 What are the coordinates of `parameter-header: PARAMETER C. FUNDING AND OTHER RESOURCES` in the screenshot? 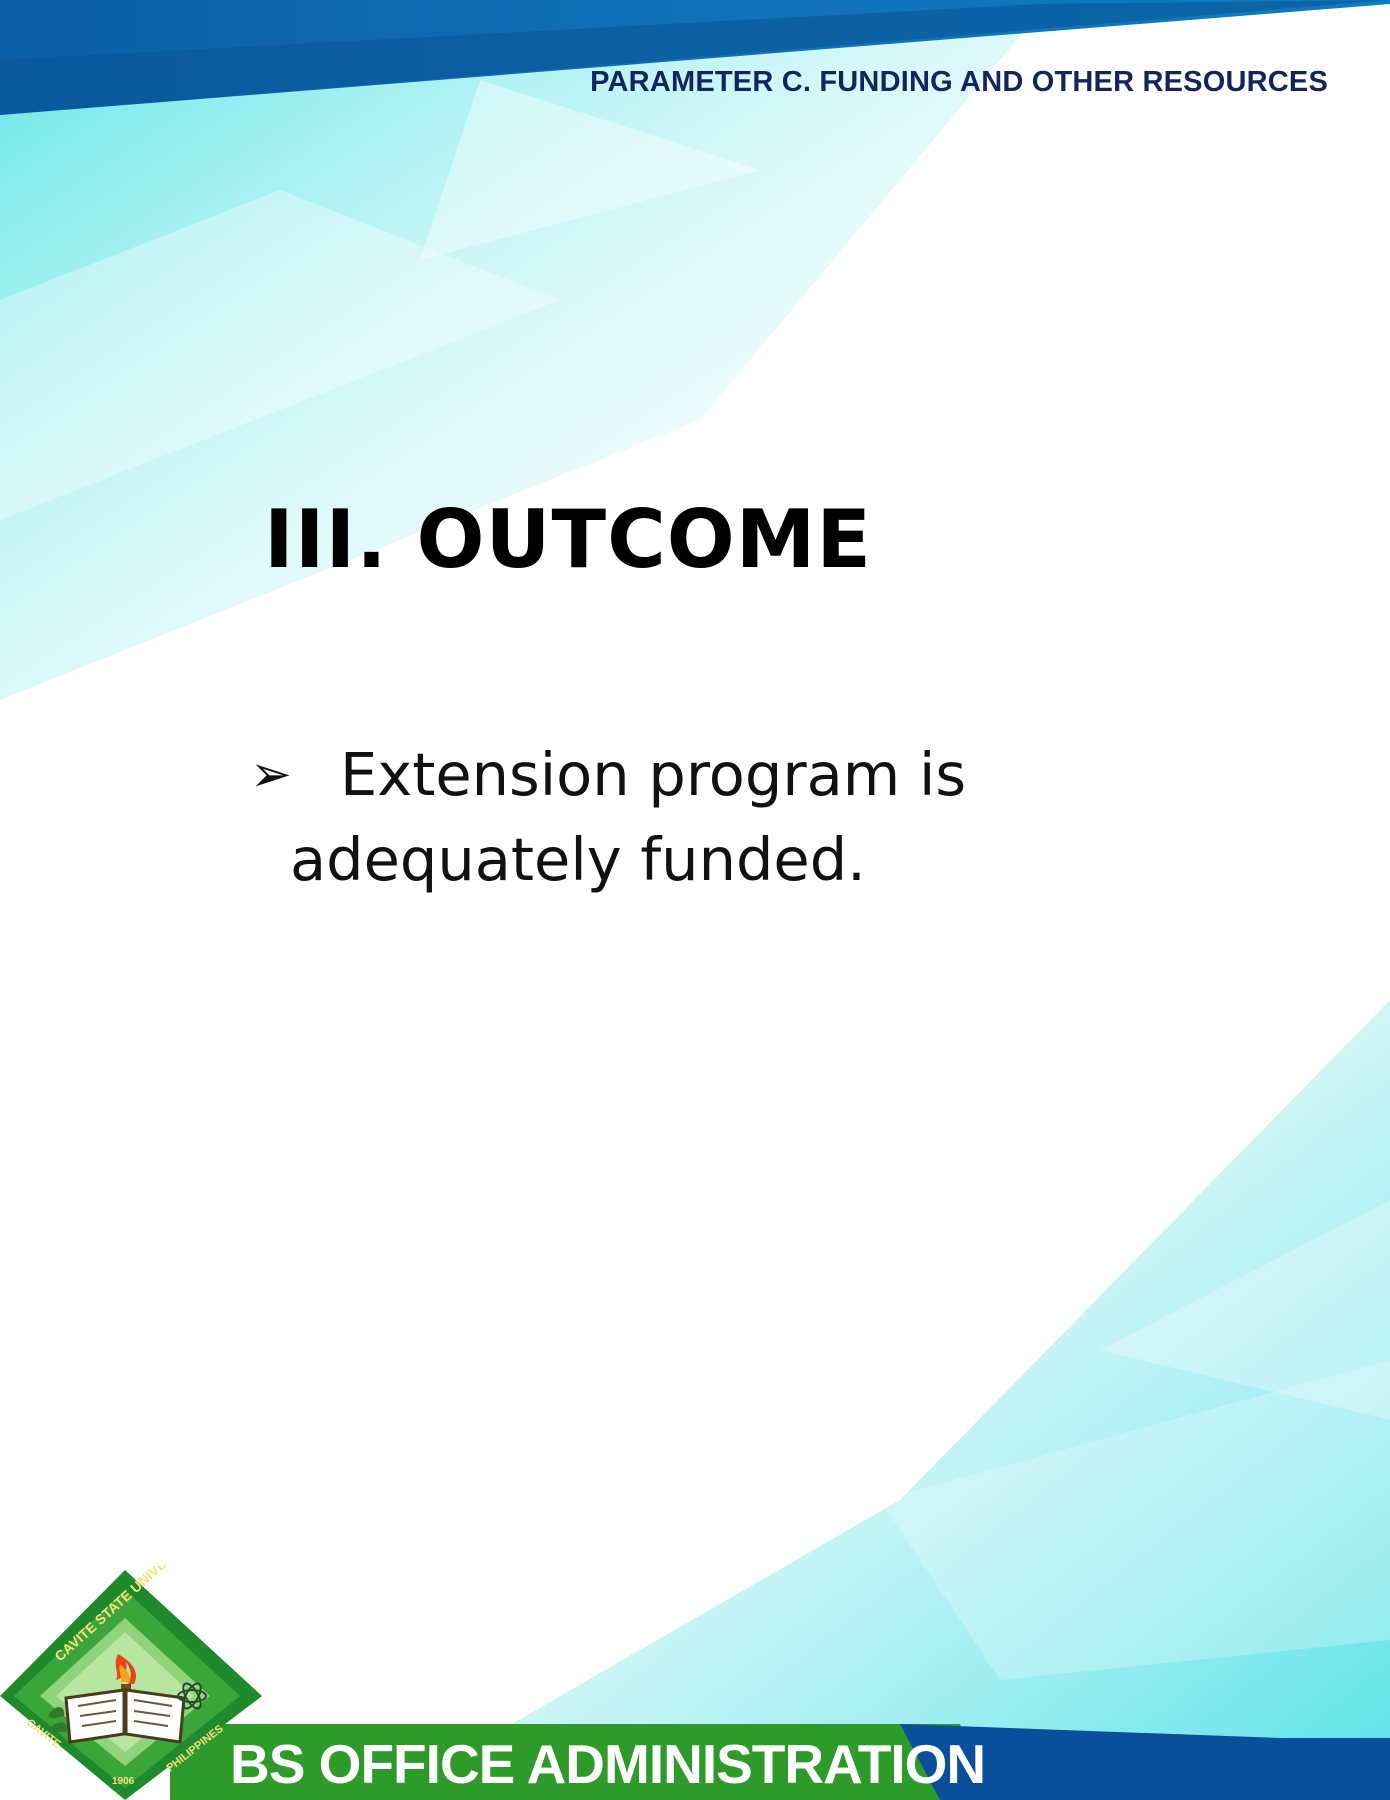 It's located at (959, 82).